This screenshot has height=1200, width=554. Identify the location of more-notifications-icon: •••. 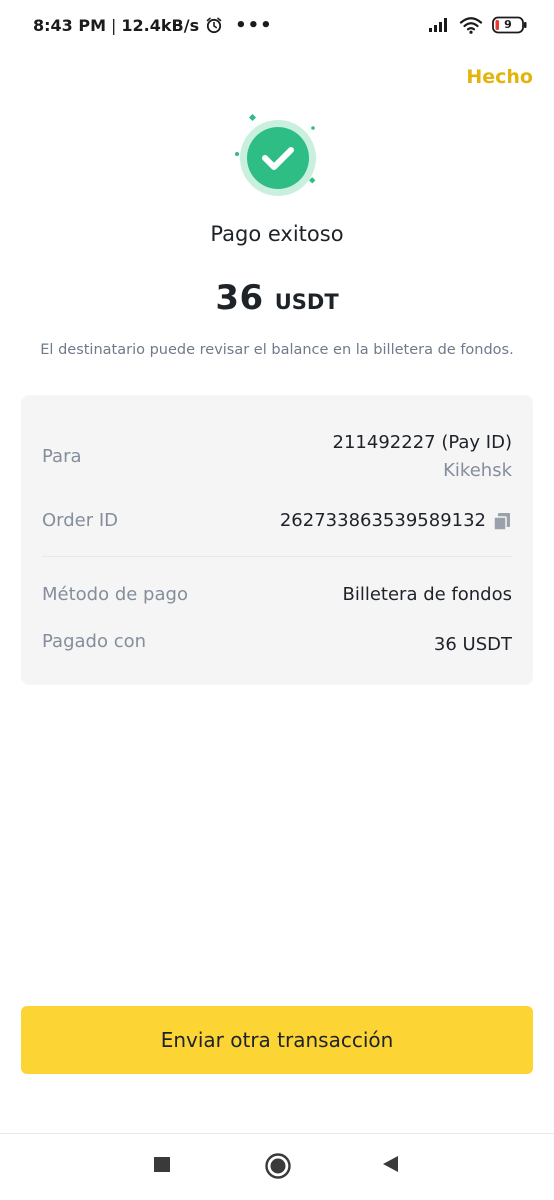
(254, 25).